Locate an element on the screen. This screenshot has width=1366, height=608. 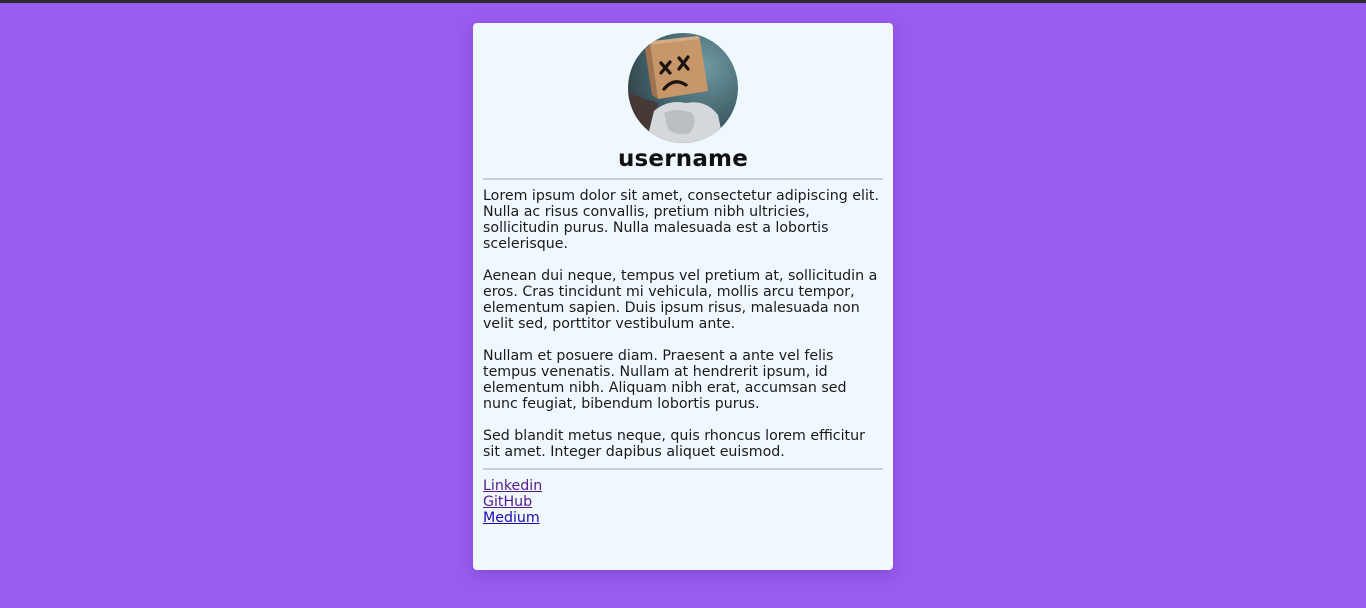
linkedin-link: Linkedin is located at coordinates (683, 486).